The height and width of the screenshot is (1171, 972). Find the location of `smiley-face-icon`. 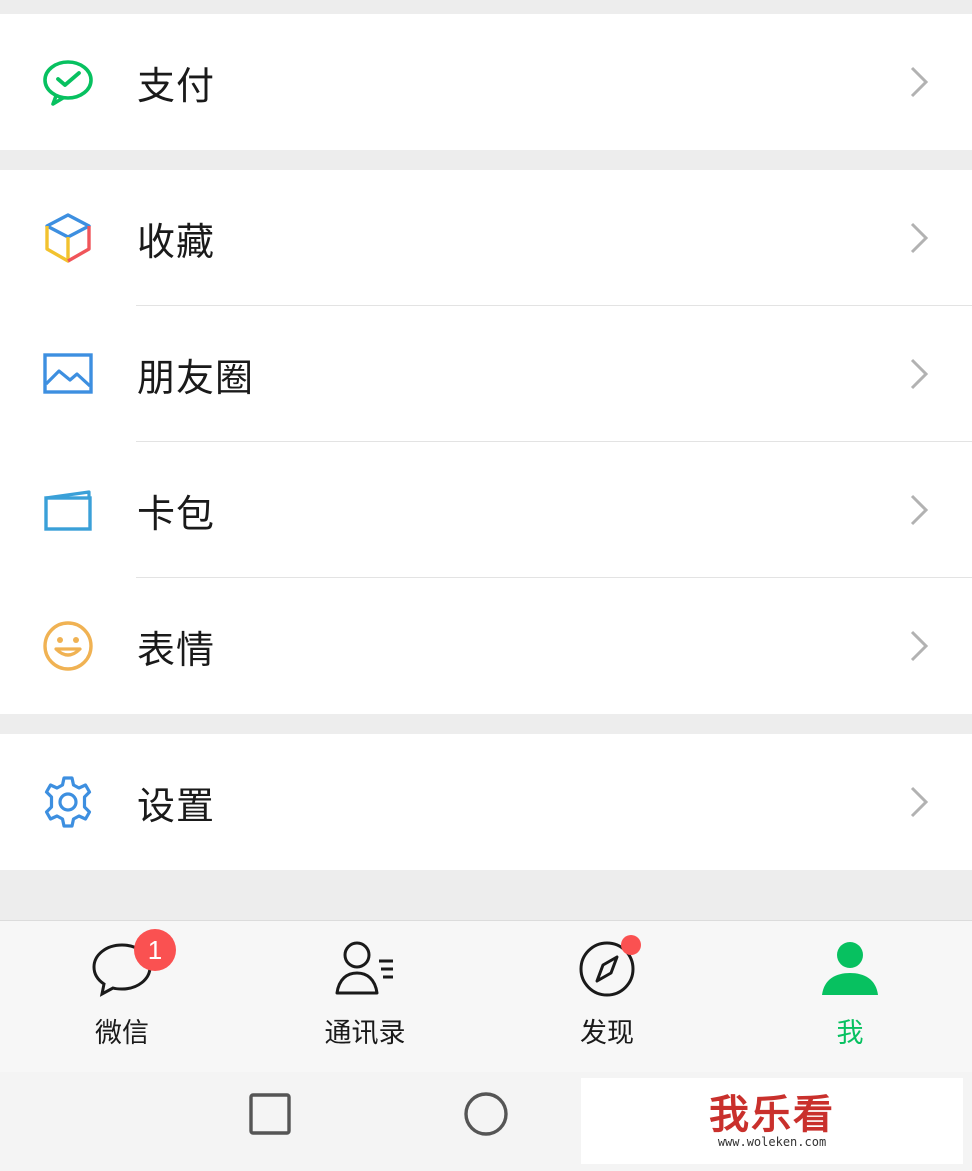

smiley-face-icon is located at coordinates (68, 646).